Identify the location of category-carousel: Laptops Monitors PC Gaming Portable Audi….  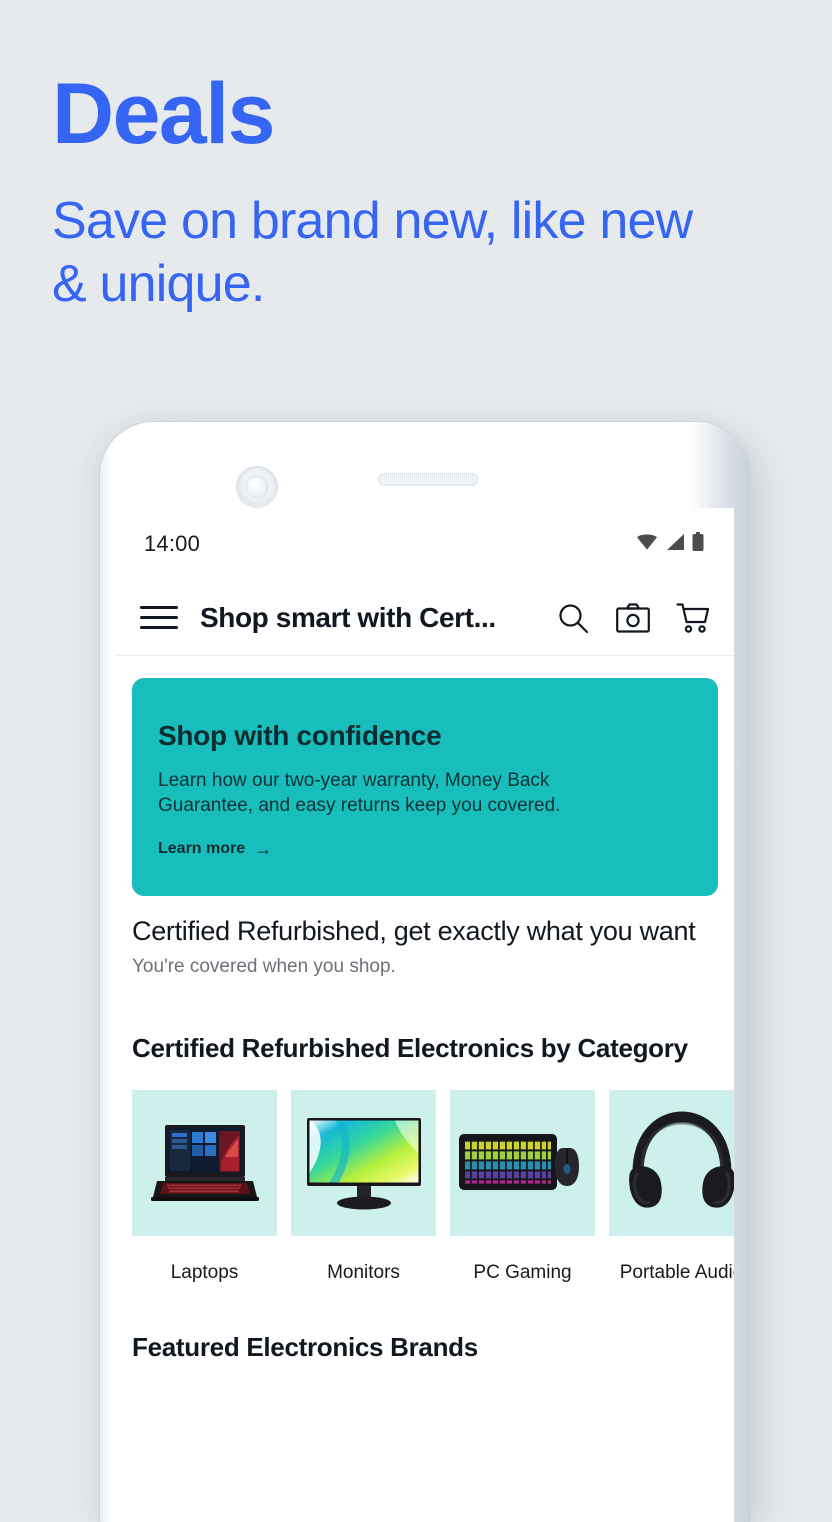
(425, 1187).